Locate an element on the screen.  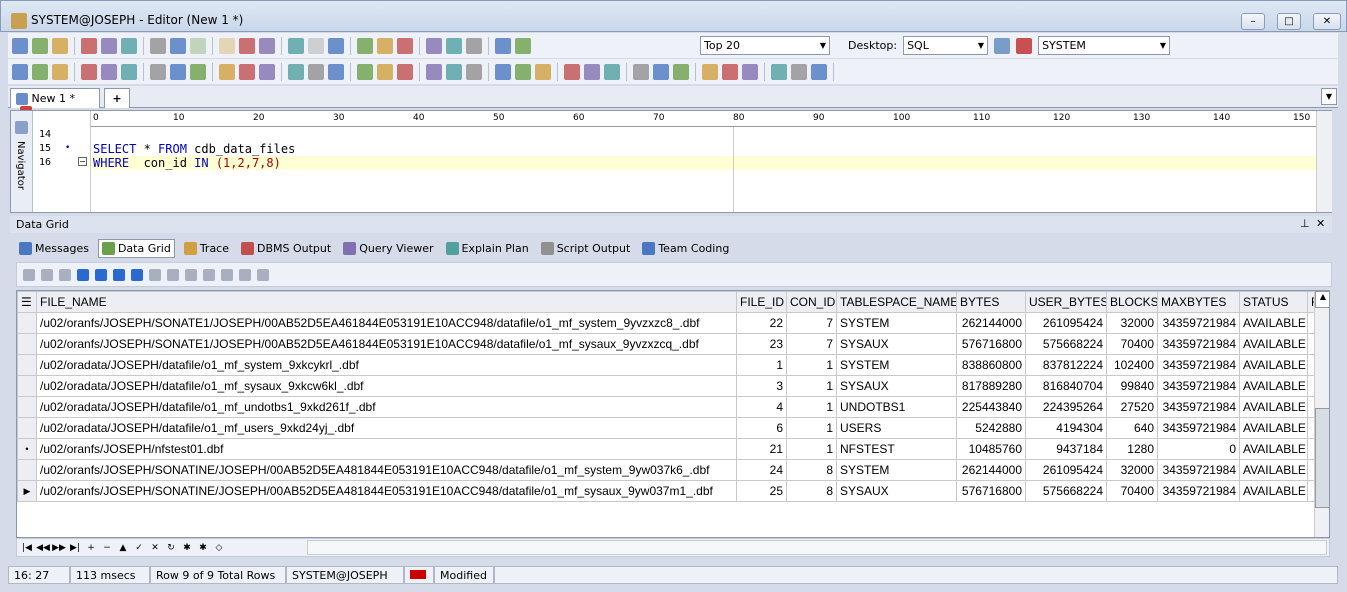
breakpoint-icon is located at coordinates (247, 71).